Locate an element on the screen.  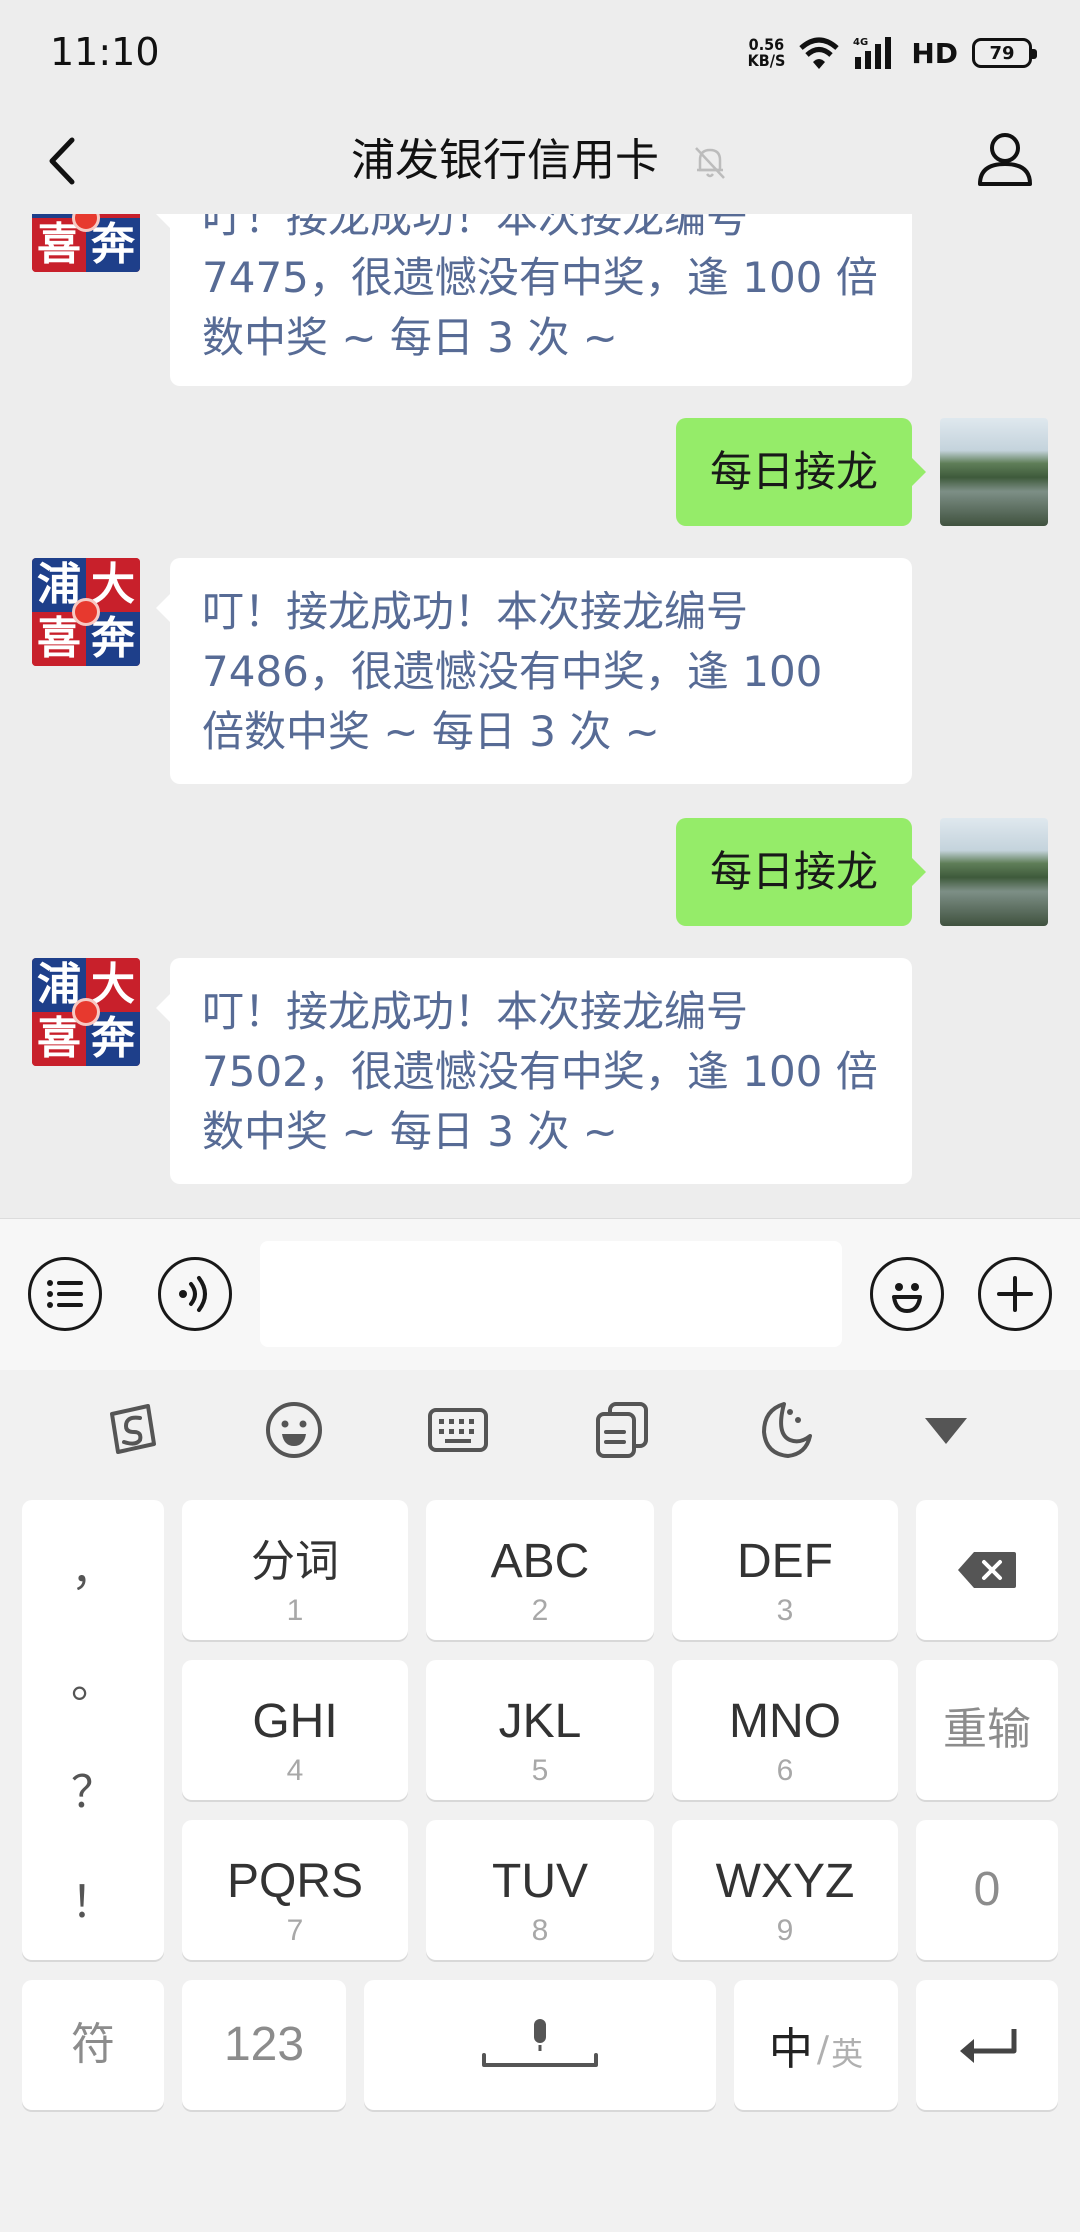
status-bar: 11:10 0.56 KB/S 4G HD 79 is located at coordinates (540, 54).